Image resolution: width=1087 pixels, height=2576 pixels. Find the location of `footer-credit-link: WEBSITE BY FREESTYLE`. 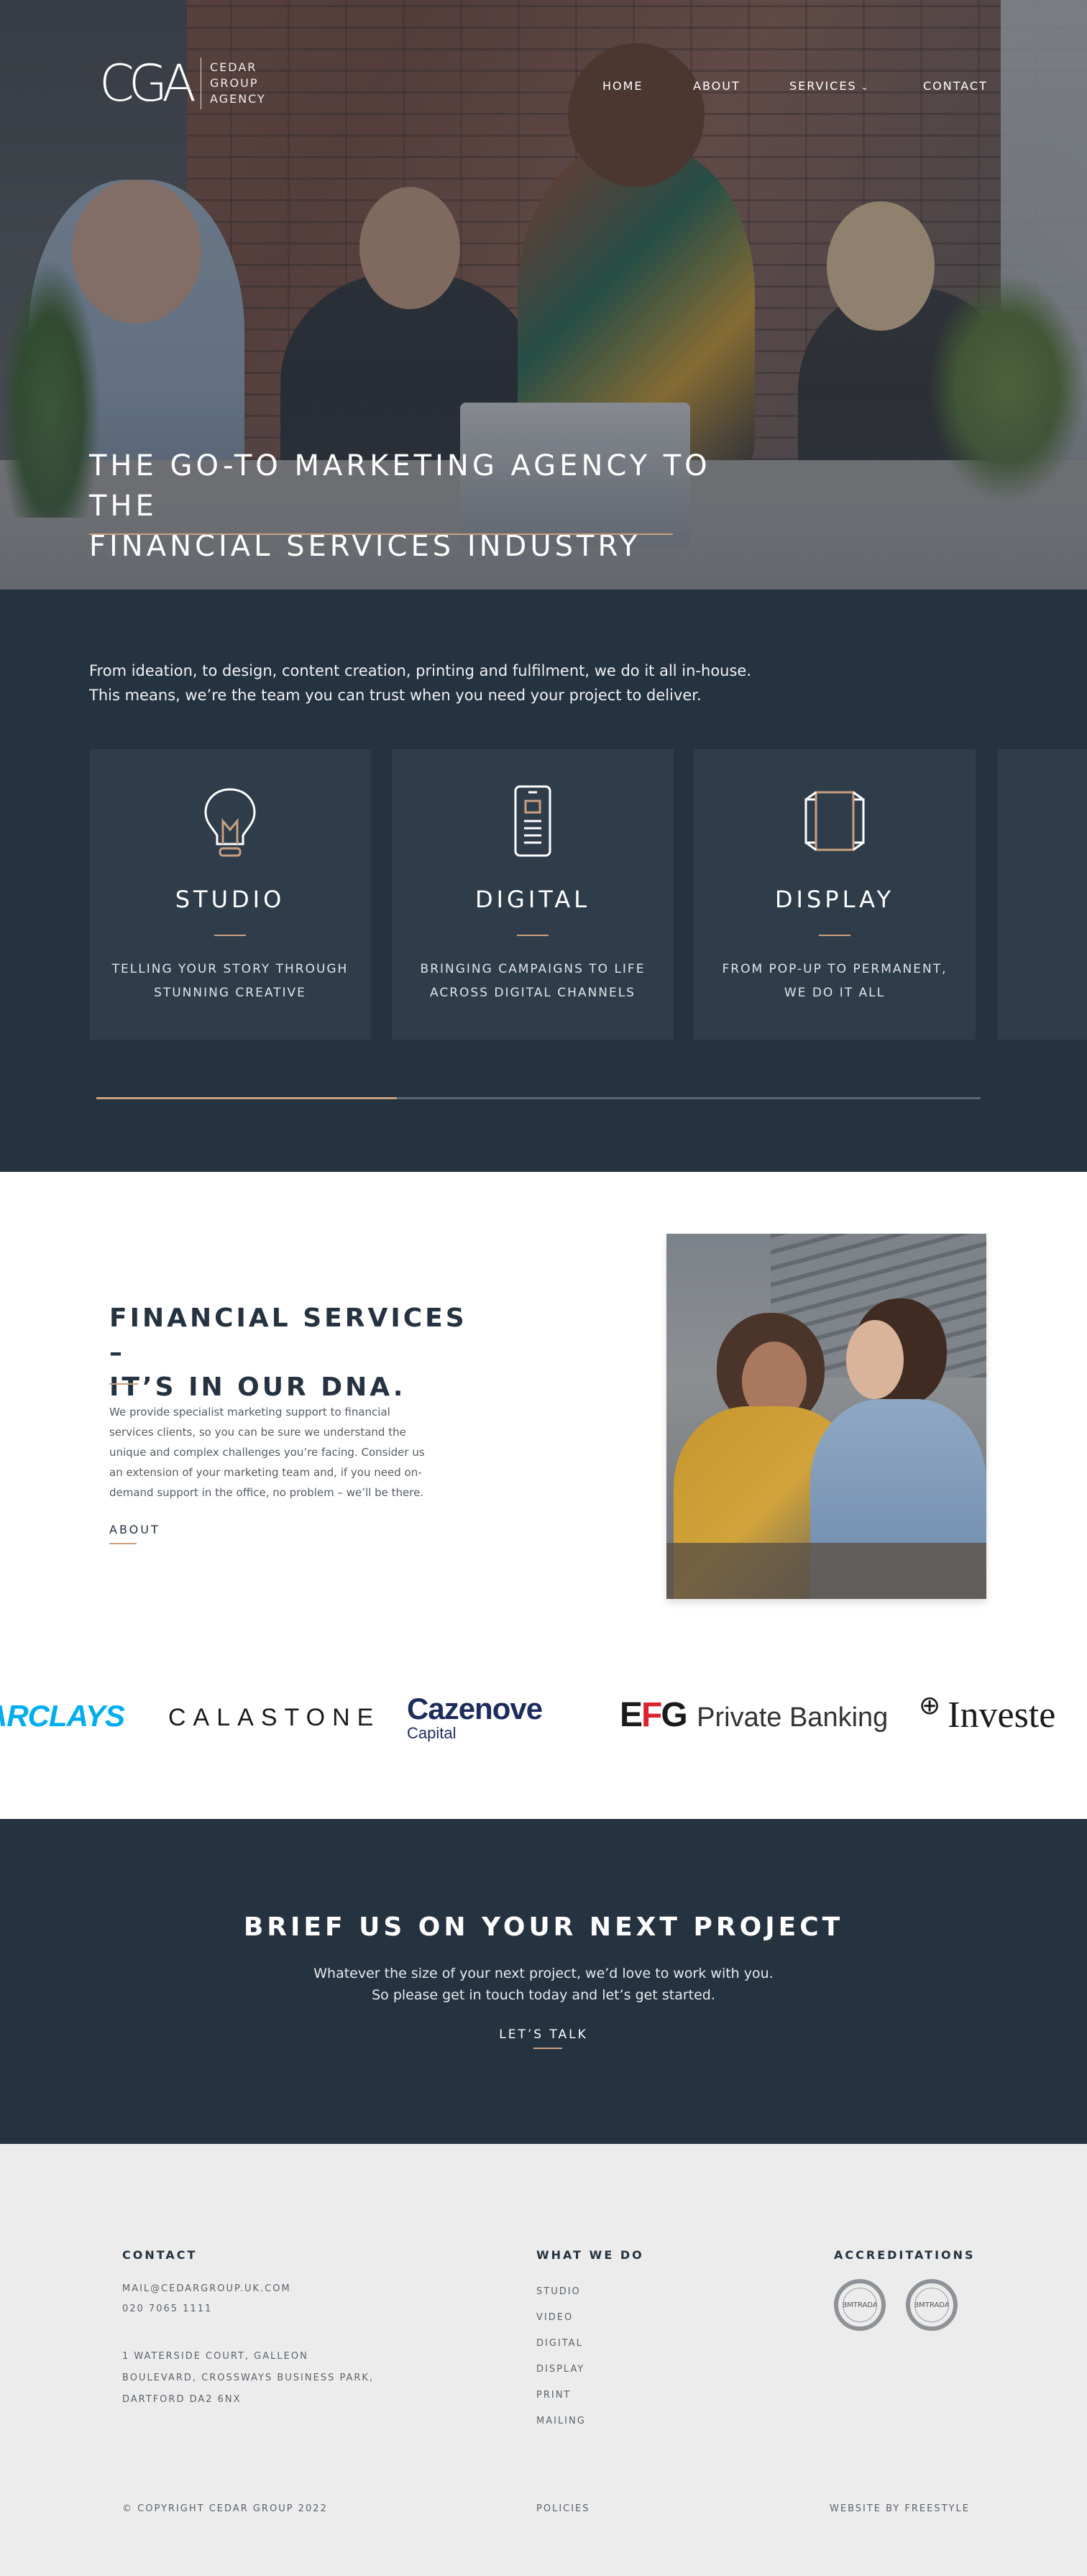

footer-credit-link: WEBSITE BY FREESTYLE is located at coordinates (900, 2508).